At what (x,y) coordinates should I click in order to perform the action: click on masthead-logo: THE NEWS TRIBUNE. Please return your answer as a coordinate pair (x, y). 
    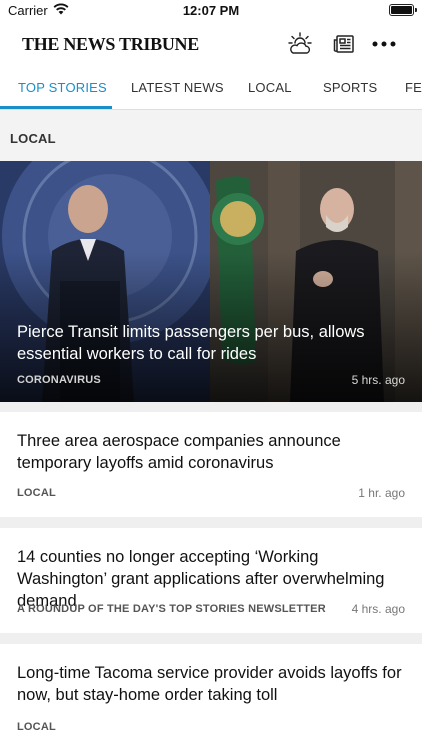
    Looking at the image, I should click on (110, 44).